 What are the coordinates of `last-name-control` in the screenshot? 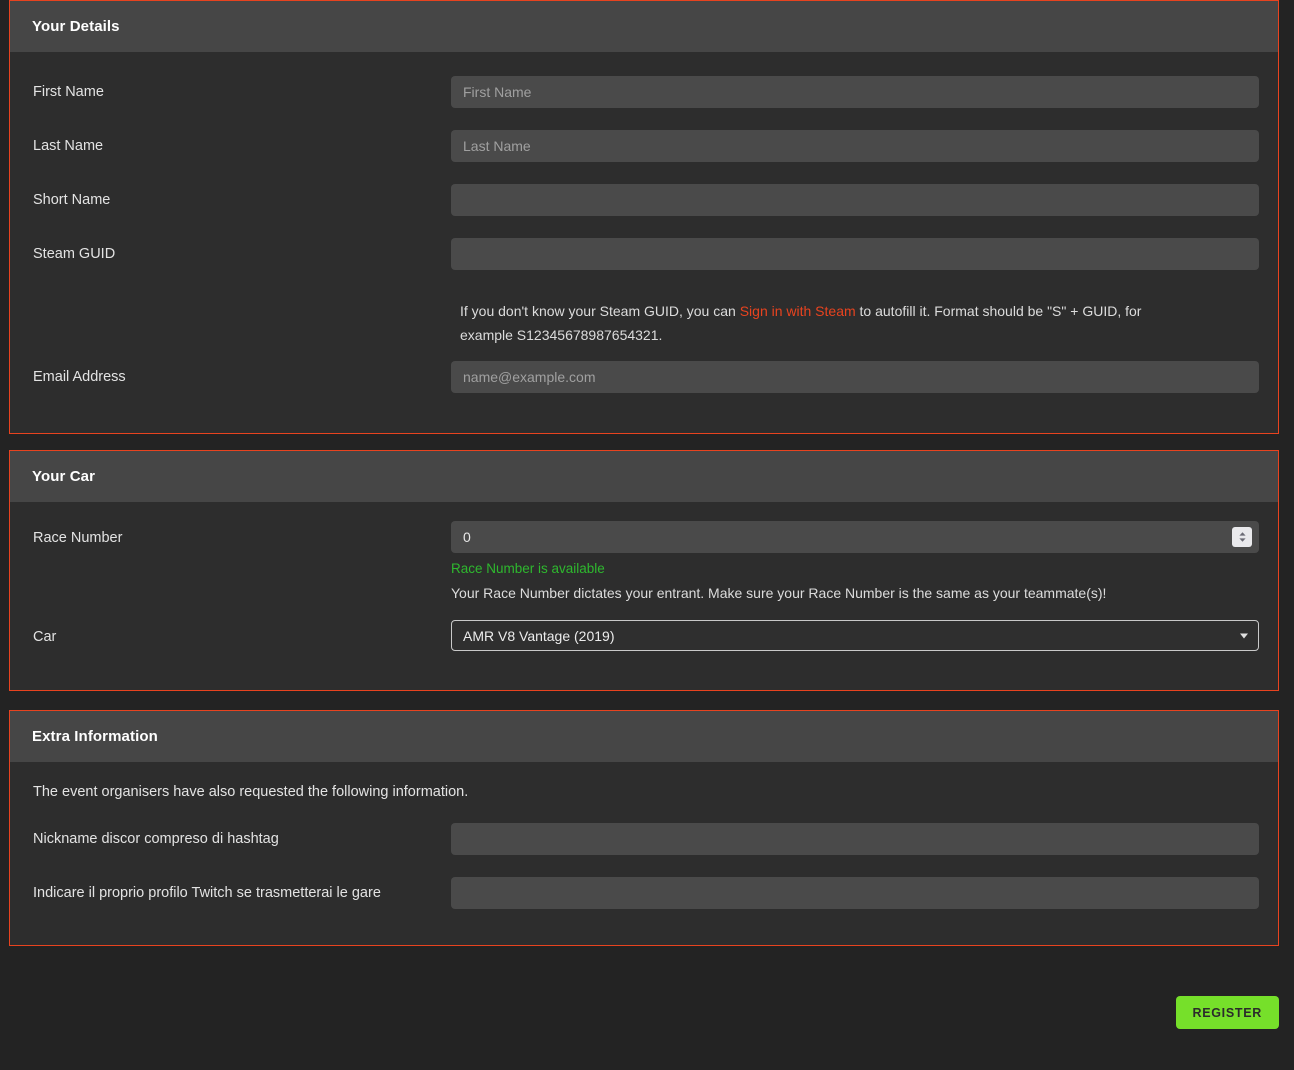 It's located at (865, 146).